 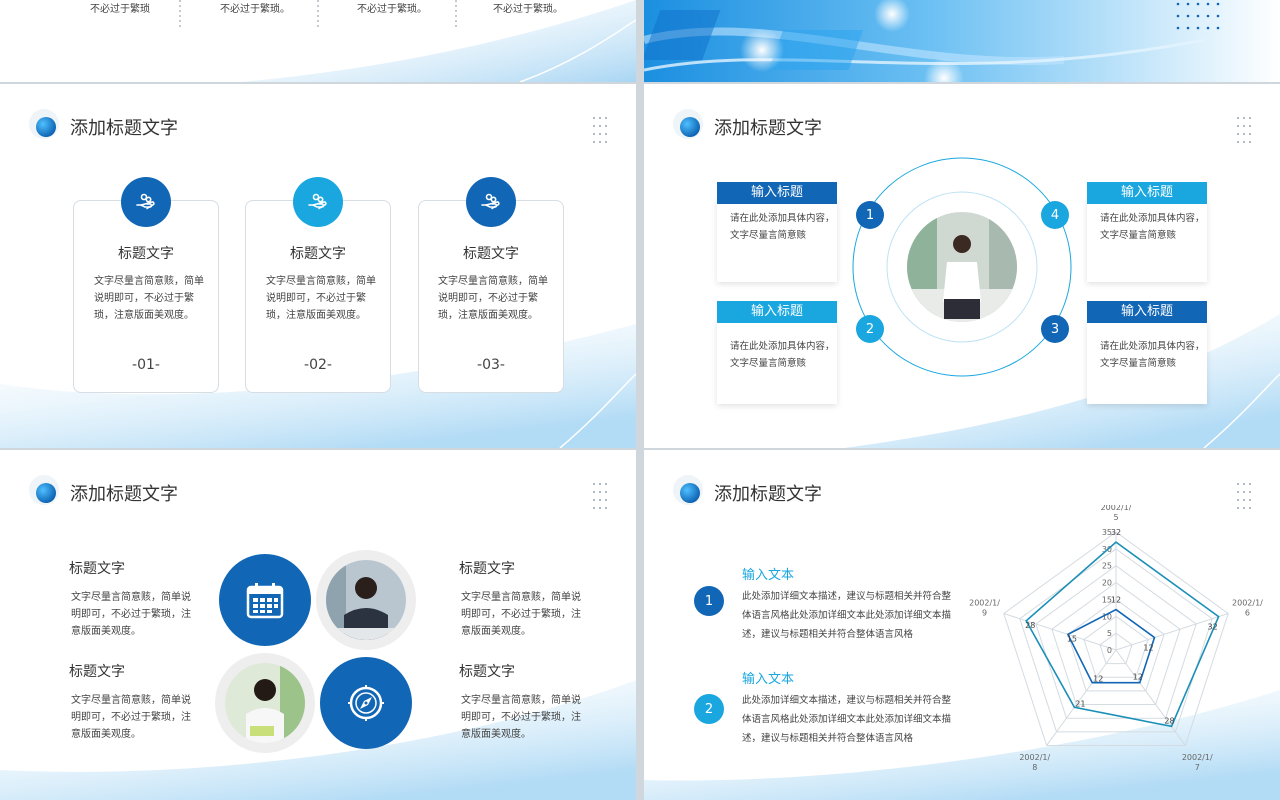 What do you see at coordinates (1109, 633) in the screenshot?
I see `radar-tick-label: 5` at bounding box center [1109, 633].